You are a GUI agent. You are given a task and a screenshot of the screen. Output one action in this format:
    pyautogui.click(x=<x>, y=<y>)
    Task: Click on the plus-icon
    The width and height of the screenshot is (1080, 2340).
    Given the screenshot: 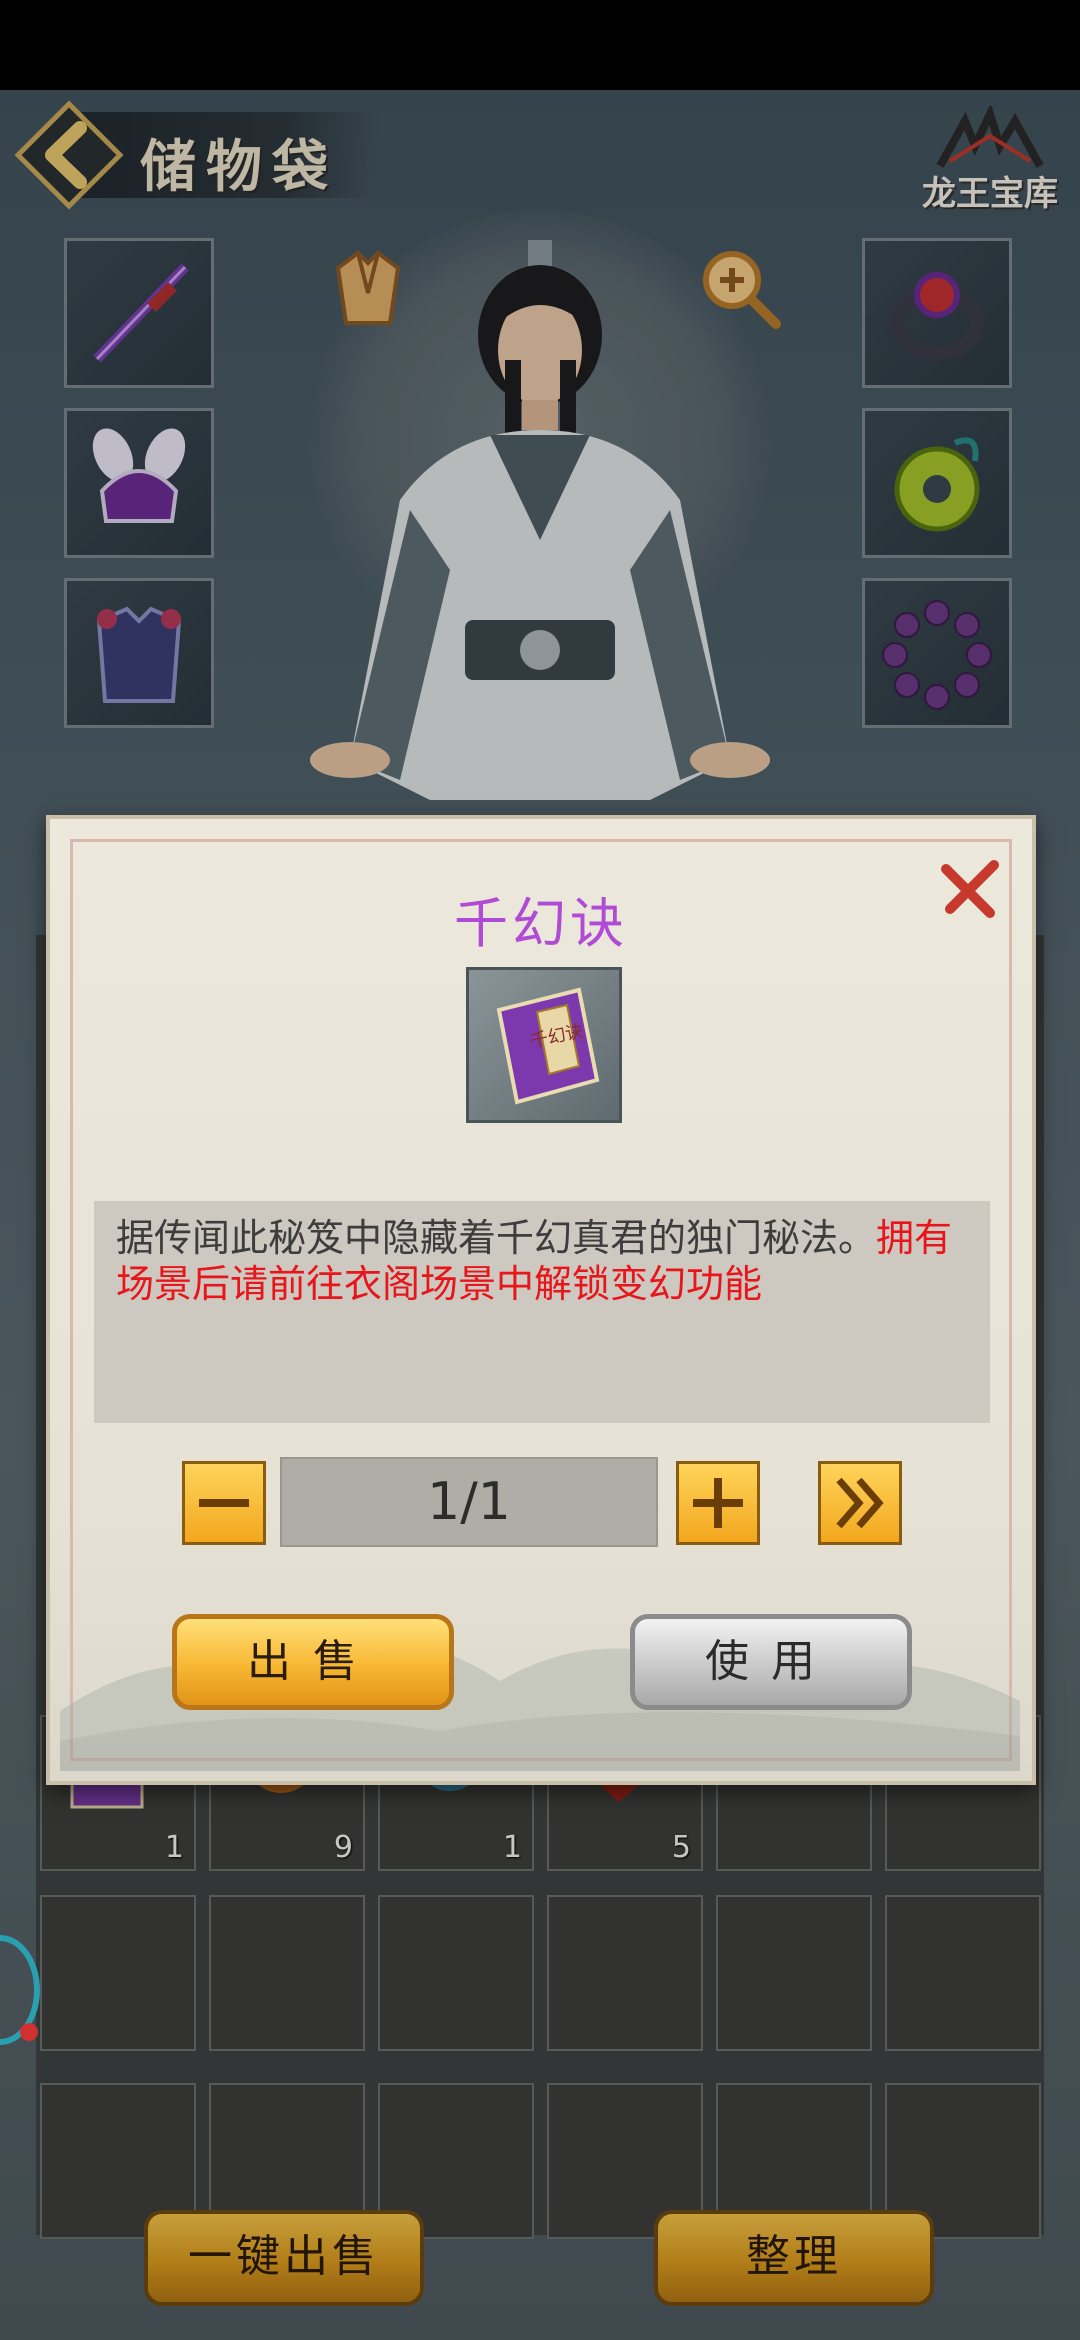 What is the action you would take?
    pyautogui.click(x=718, y=1503)
    